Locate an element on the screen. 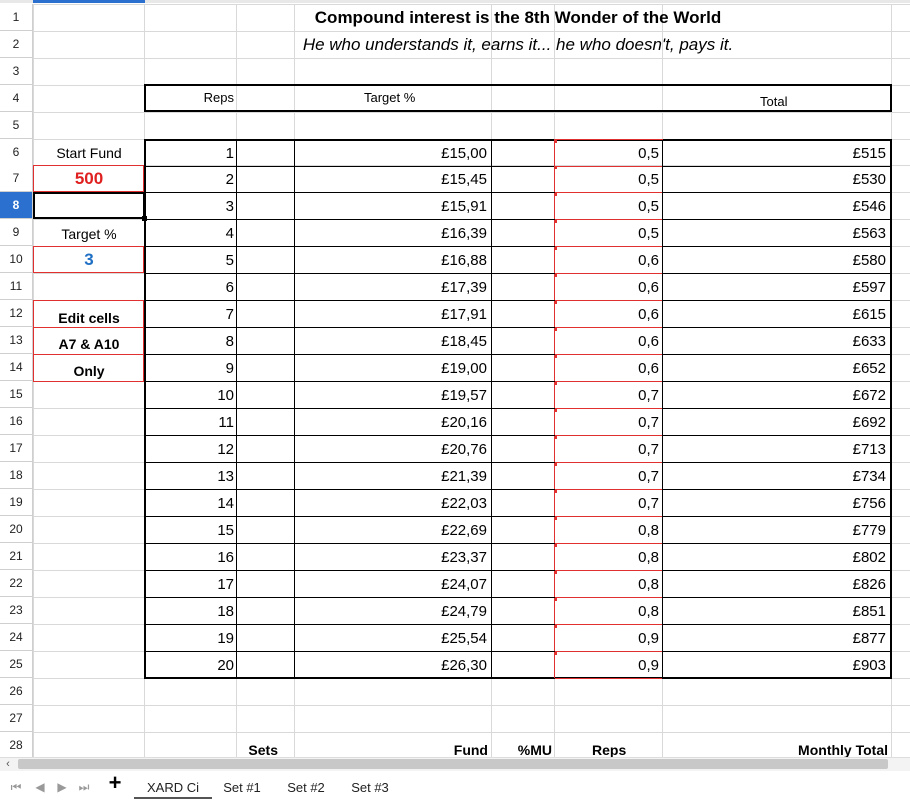  target-cell: £15,00 is located at coordinates (392, 153).